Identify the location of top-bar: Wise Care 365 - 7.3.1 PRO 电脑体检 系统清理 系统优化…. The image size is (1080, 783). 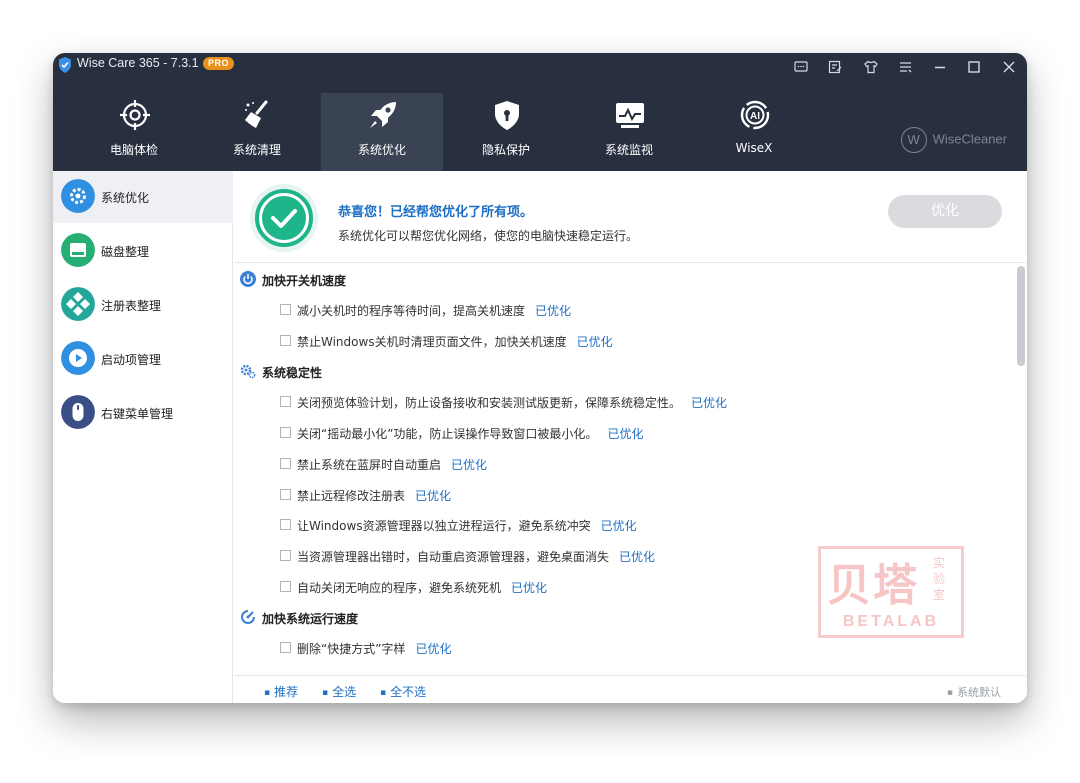
(540, 112).